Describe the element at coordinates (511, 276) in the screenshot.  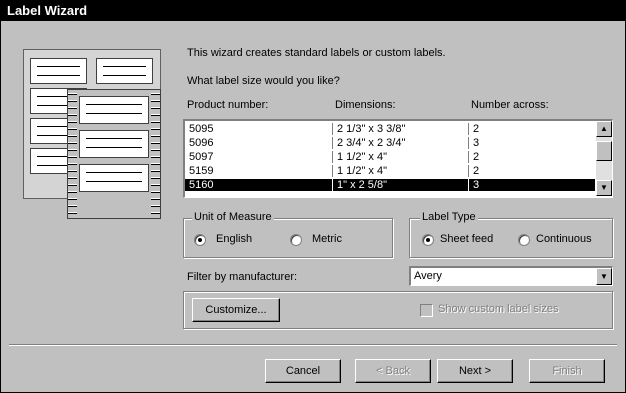
I see `manufacturer-dropdown: Avery ▼` at that location.